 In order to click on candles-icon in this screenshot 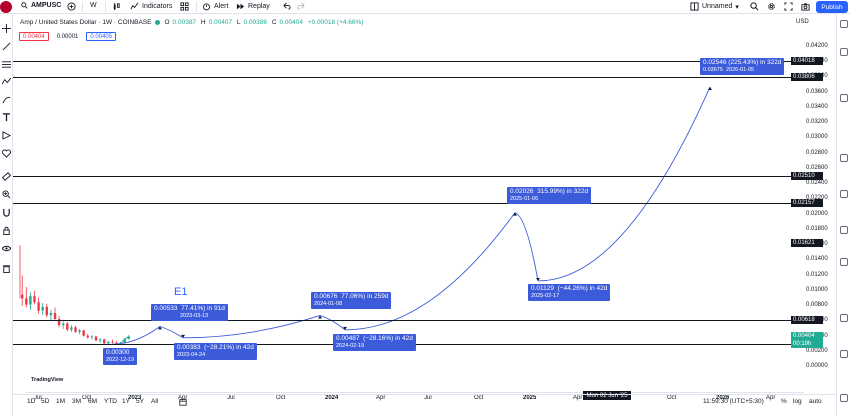, I will do `click(116, 6)`.